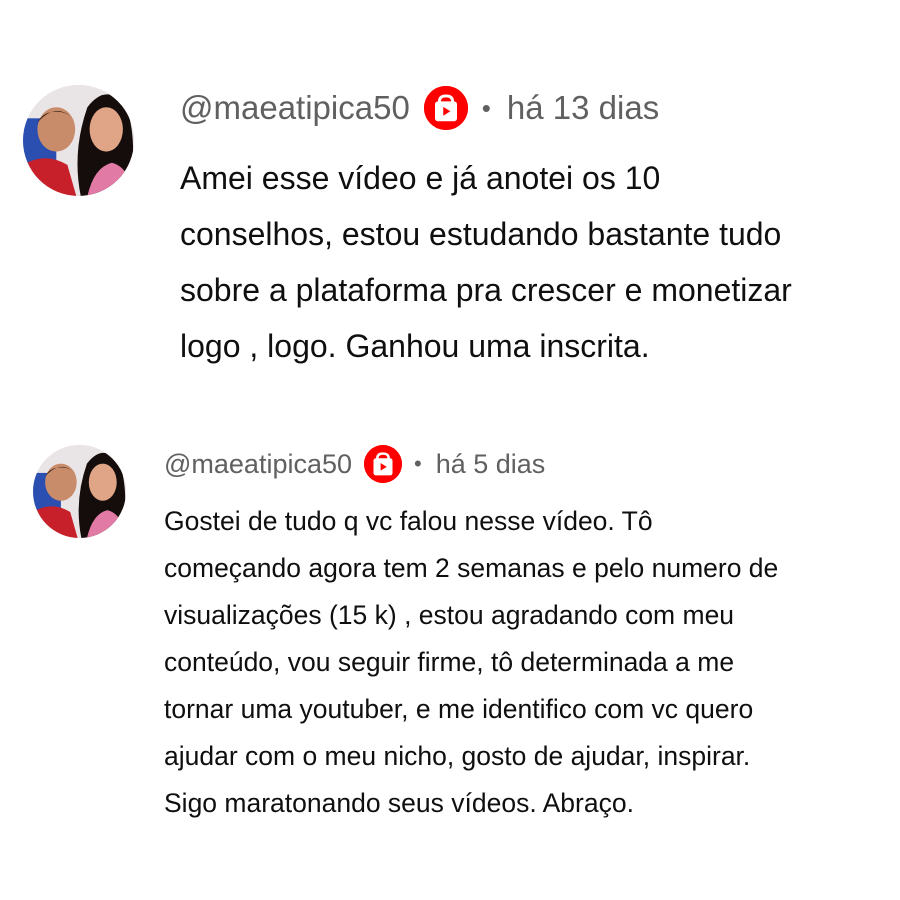 This screenshot has width=900, height=900. I want to click on comment-line: logo , logo. Ganhou uma inscrita., so click(415, 346).